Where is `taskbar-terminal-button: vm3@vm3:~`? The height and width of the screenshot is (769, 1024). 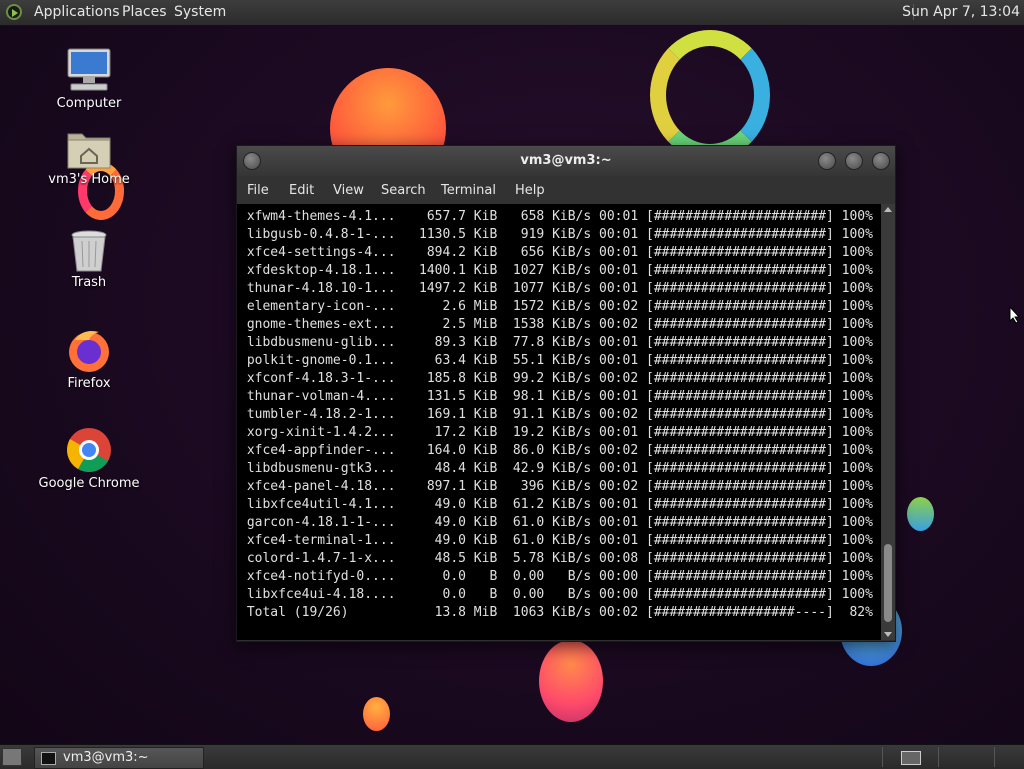
taskbar-terminal-button: vm3@vm3:~ is located at coordinates (119, 758).